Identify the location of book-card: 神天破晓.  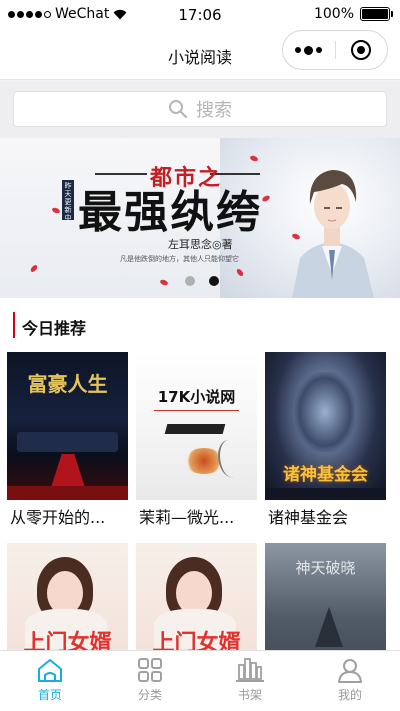
(325, 596).